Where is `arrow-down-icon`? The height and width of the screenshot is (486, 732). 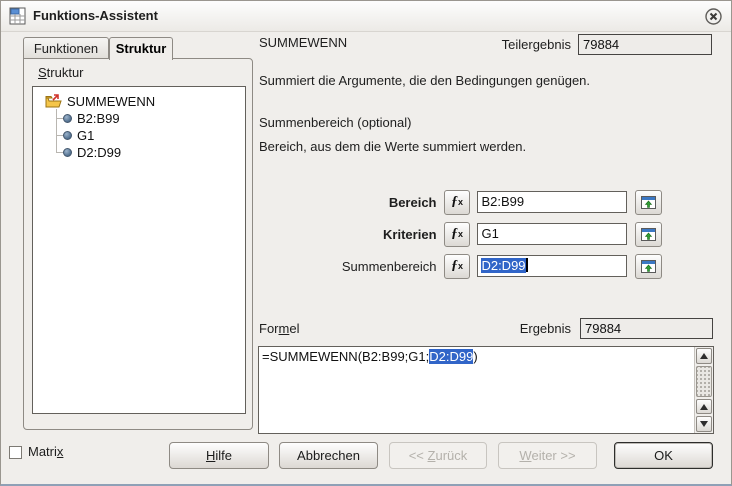 arrow-down-icon is located at coordinates (704, 424).